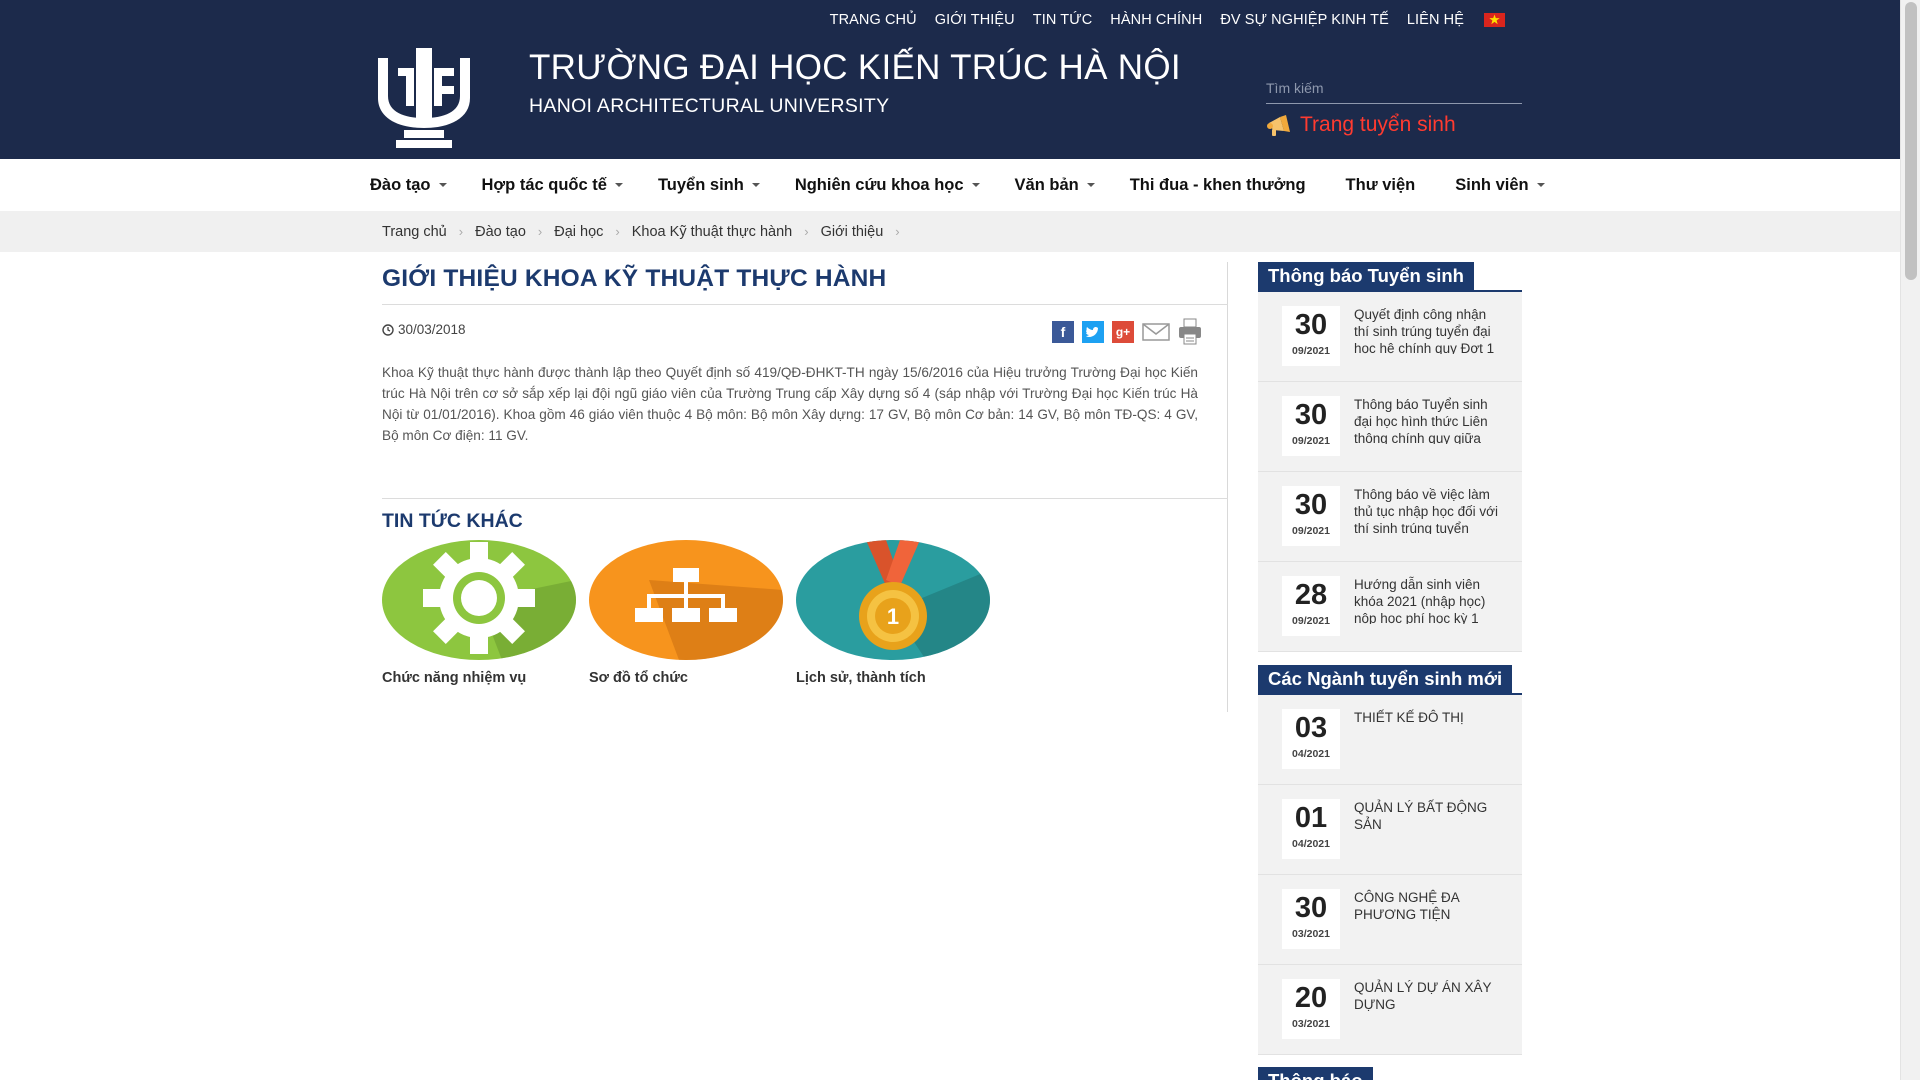 Image resolution: width=1920 pixels, height=1080 pixels. What do you see at coordinates (1426, 1003) in the screenshot?
I see `list-item-text: QUẢN LÝ DỰ ÁN XÂY DỰNG` at bounding box center [1426, 1003].